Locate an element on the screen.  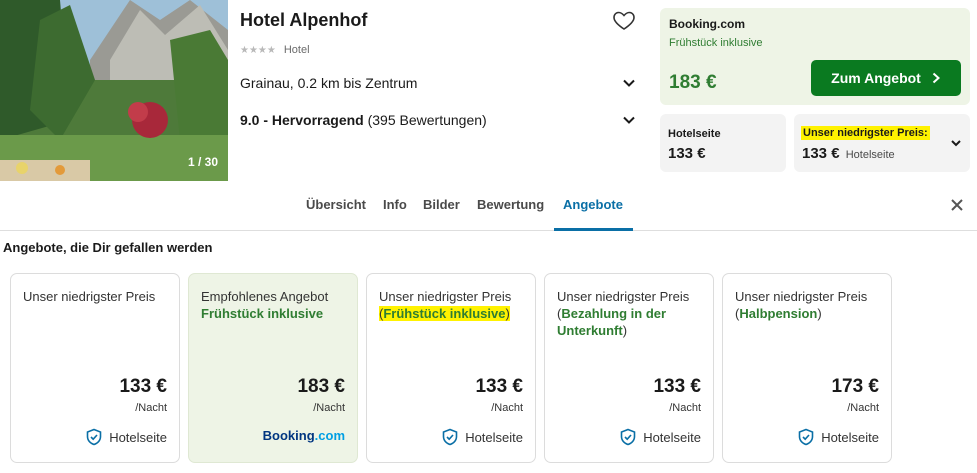
booking-logo: Booking.com is located at coordinates (303, 435).